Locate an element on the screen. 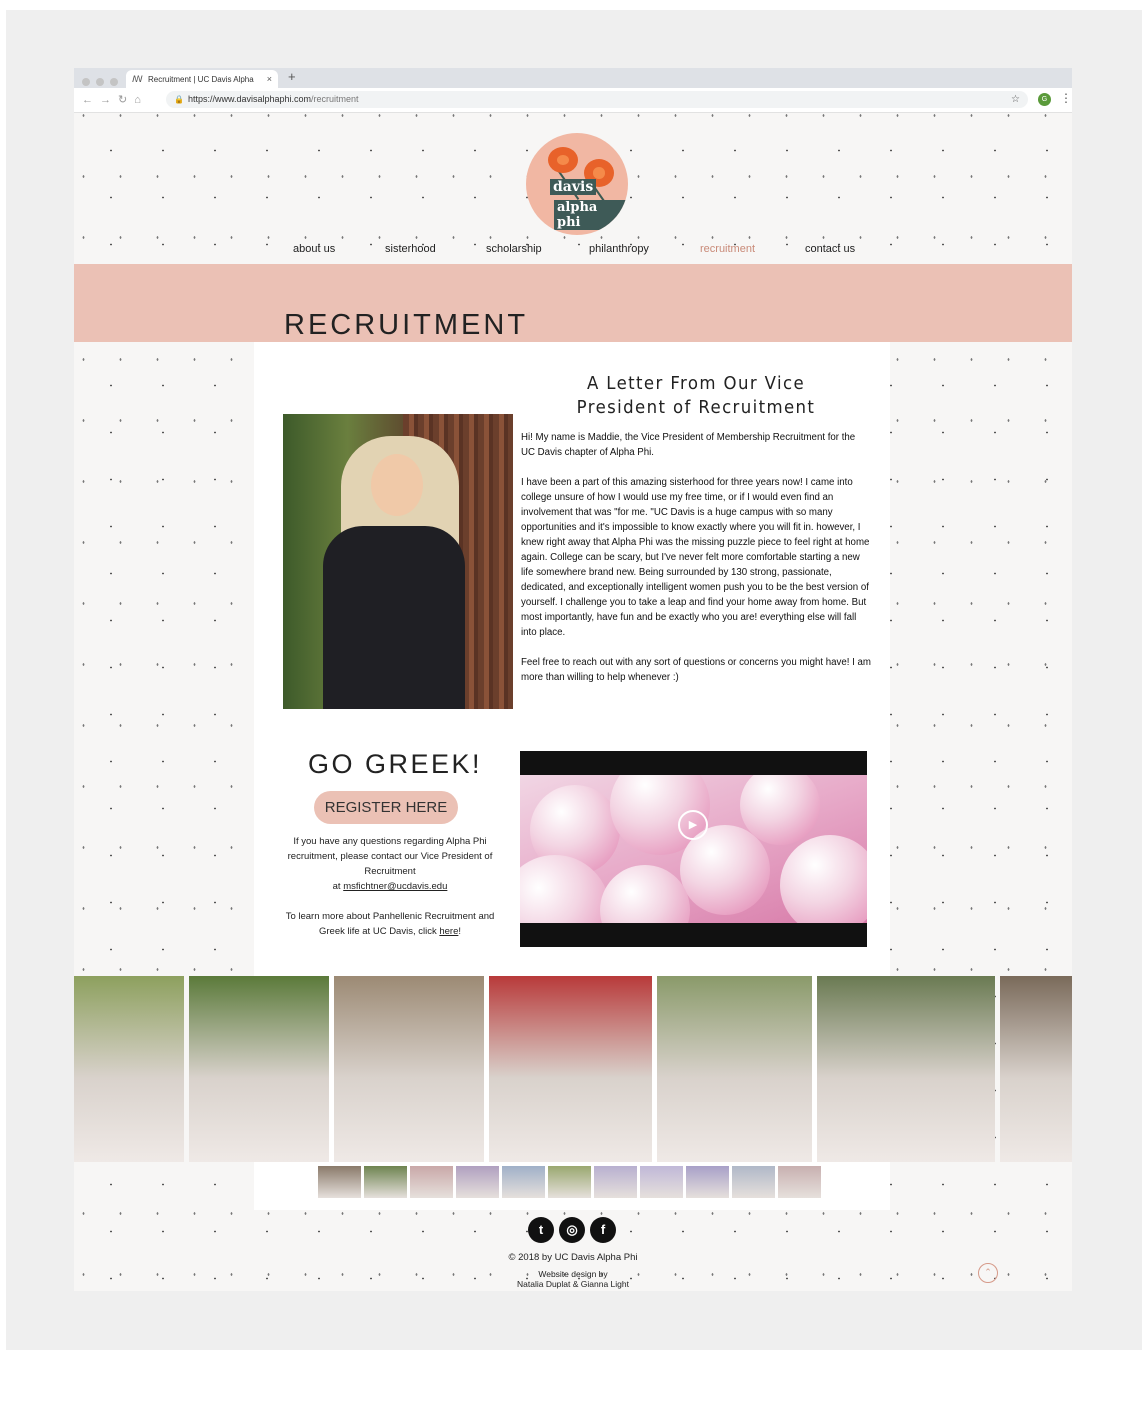  social-links: t ◎ f is located at coordinates (574, 1230).